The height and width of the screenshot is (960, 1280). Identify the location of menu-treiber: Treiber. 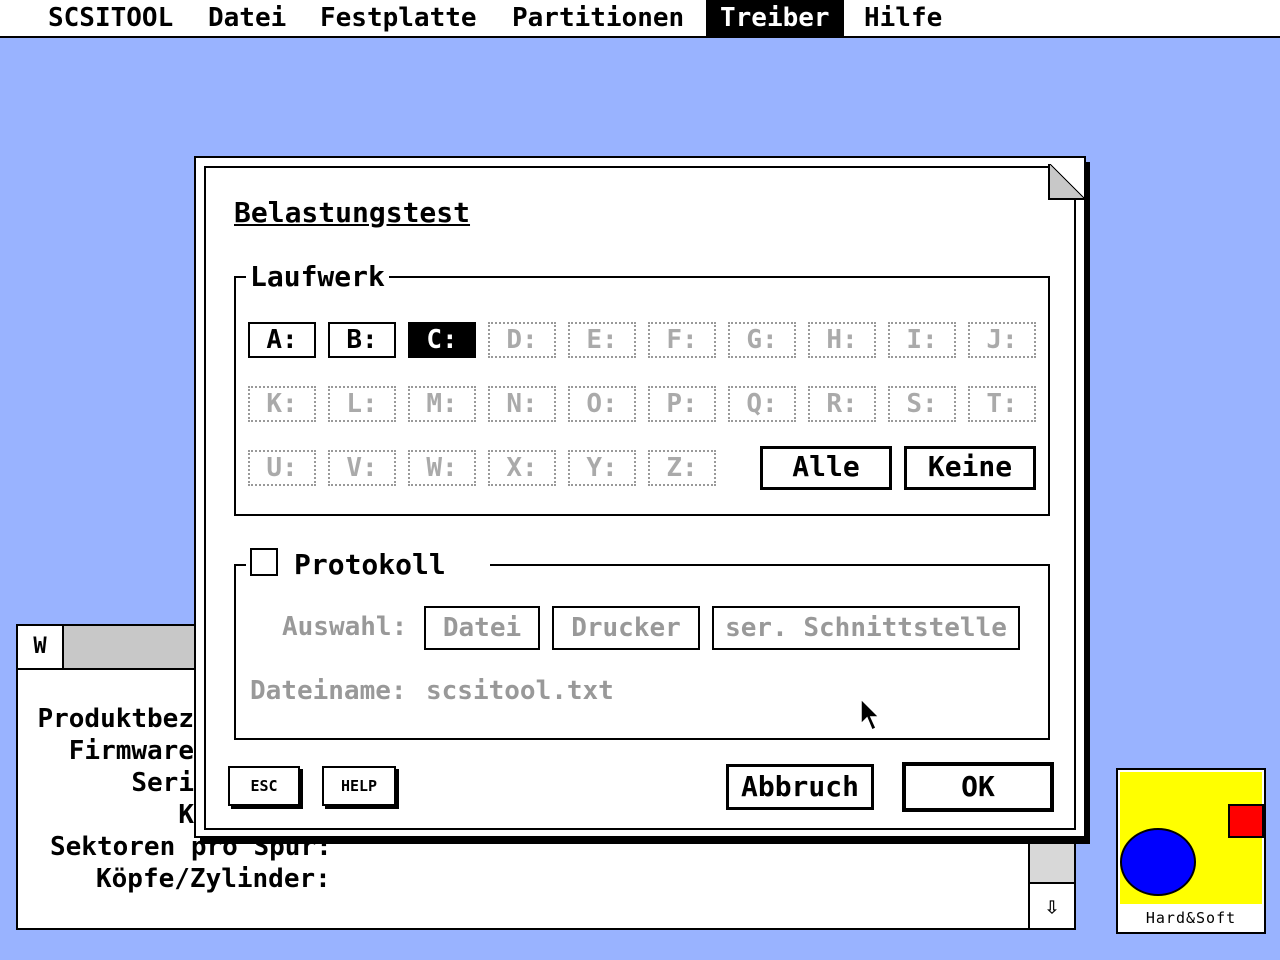
(775, 18).